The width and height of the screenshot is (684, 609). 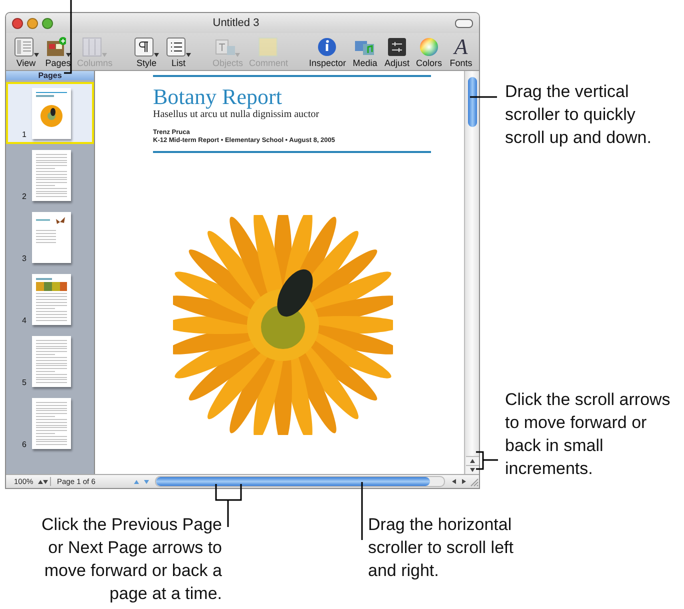 What do you see at coordinates (45, 96) in the screenshot?
I see `title-line` at bounding box center [45, 96].